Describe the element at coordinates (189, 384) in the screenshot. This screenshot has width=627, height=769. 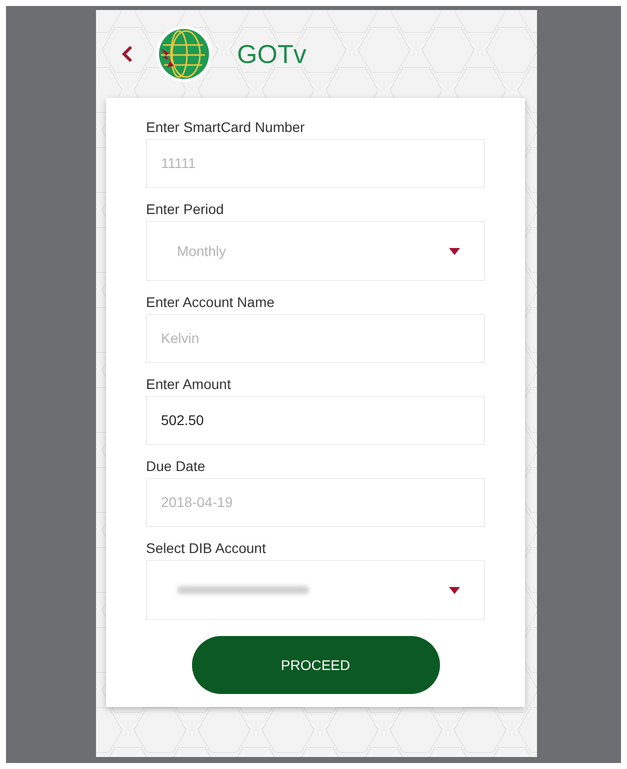
I see `field-label: Enter Amount` at that location.